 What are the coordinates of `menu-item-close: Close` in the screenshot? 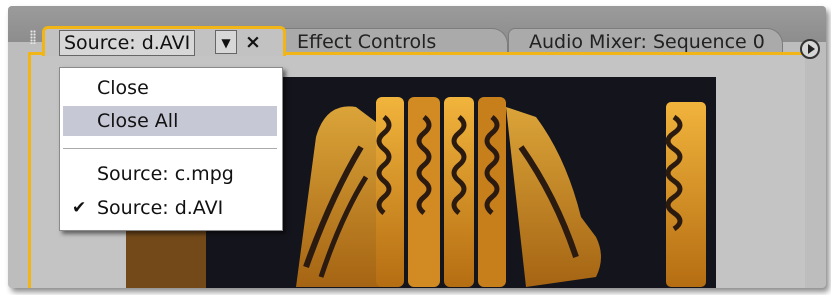 It's located at (170, 88).